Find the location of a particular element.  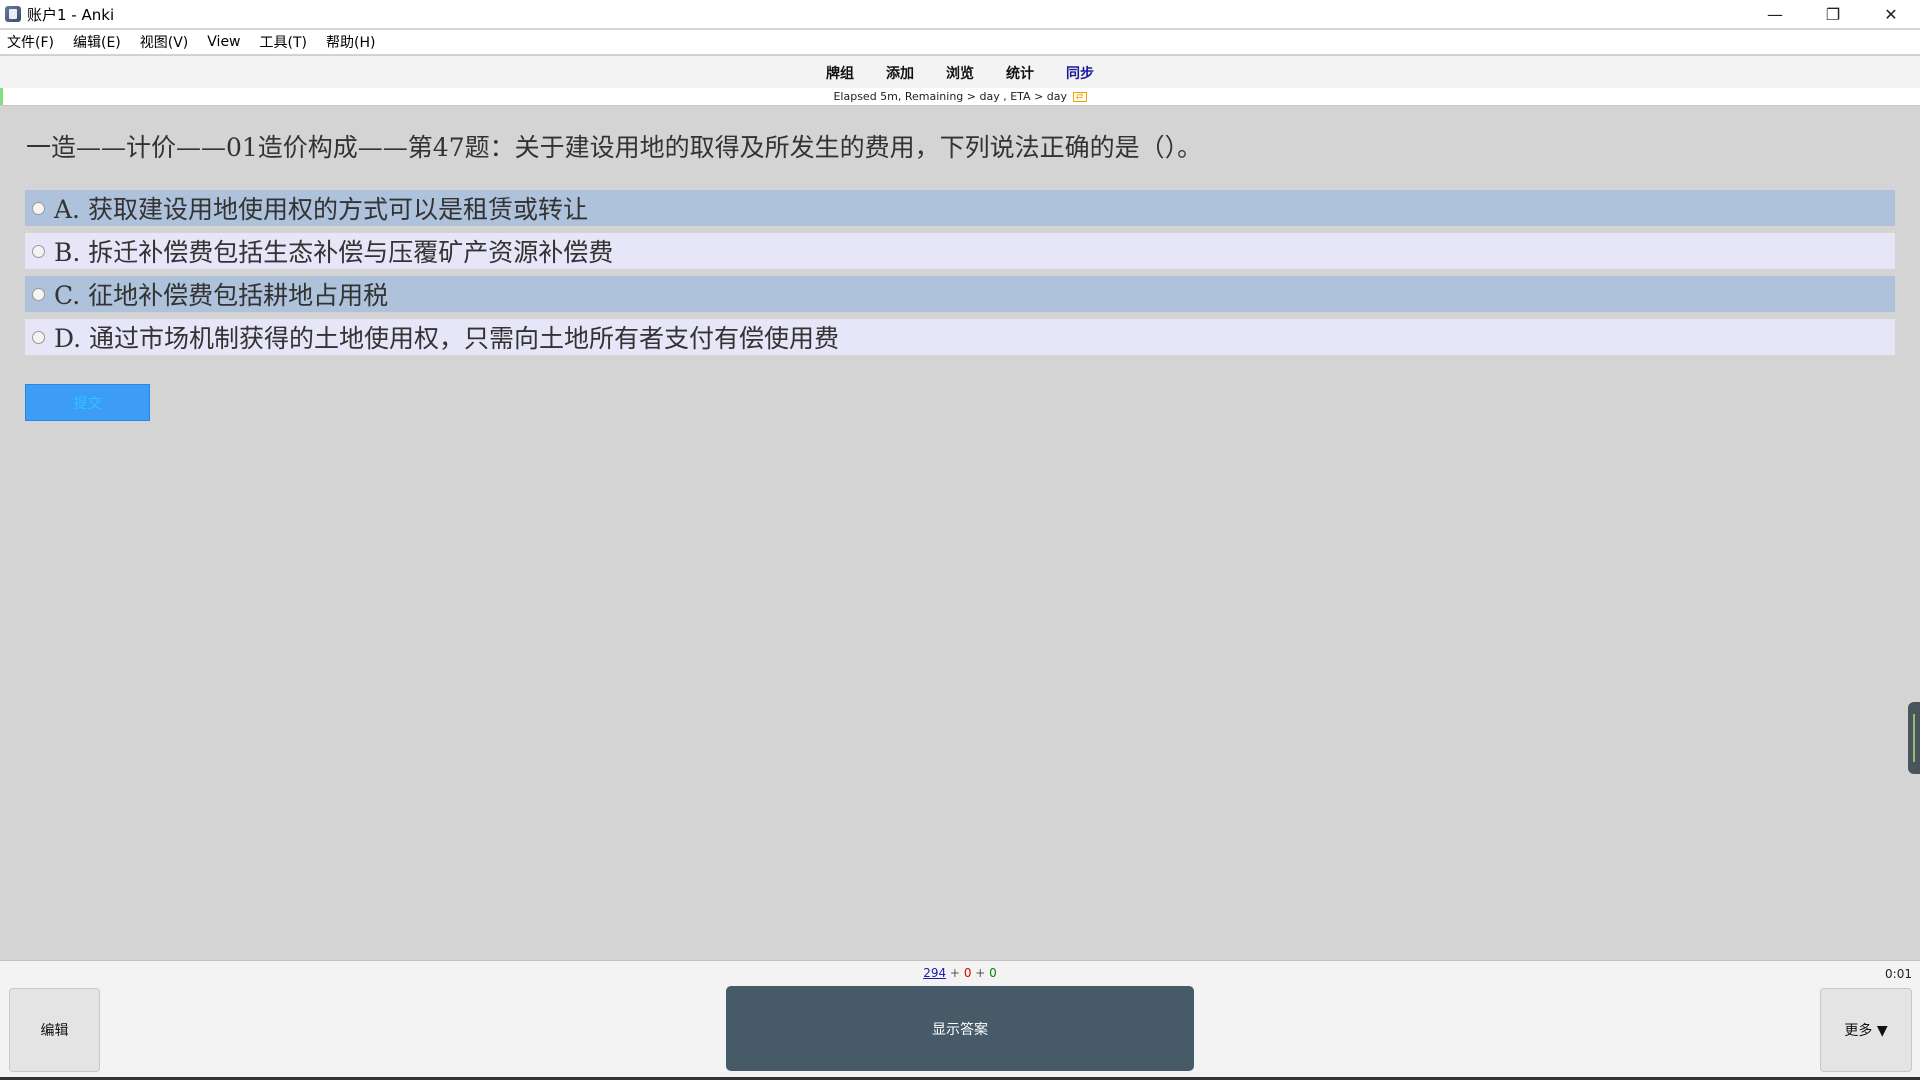

close-button: ✕ is located at coordinates (1891, 14).